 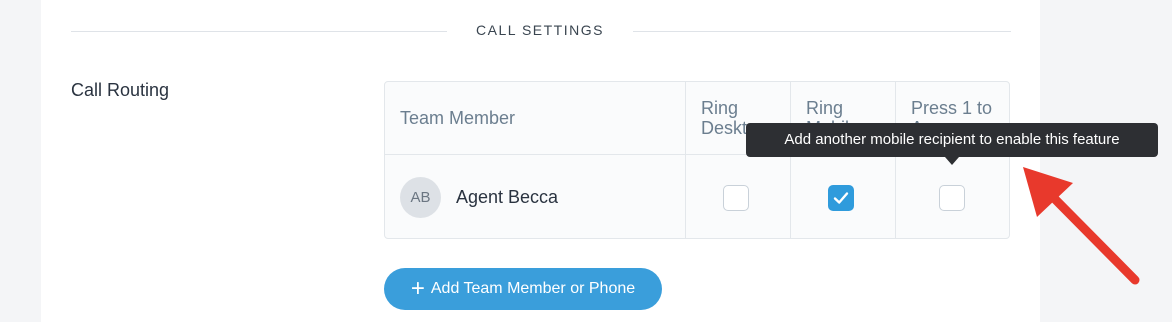 What do you see at coordinates (697, 196) in the screenshot?
I see `table-row: AB Agent Becca` at bounding box center [697, 196].